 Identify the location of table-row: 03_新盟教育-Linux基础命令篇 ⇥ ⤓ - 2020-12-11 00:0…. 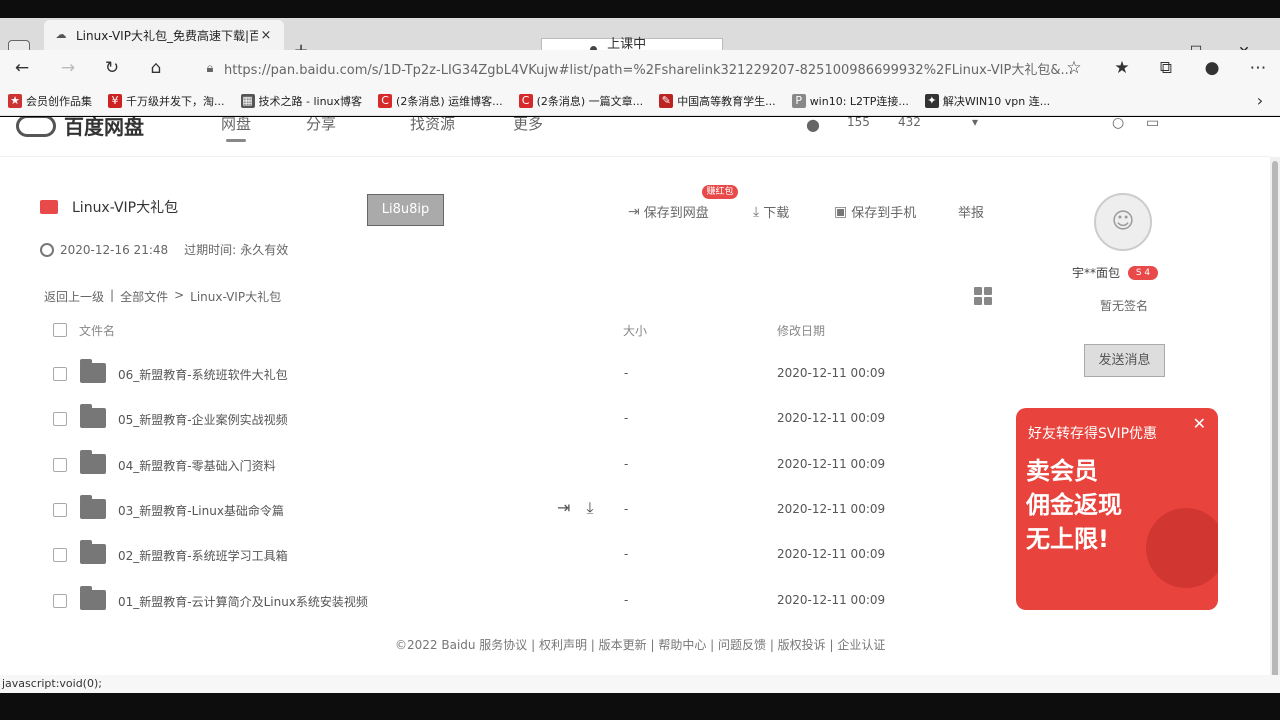
(500, 513).